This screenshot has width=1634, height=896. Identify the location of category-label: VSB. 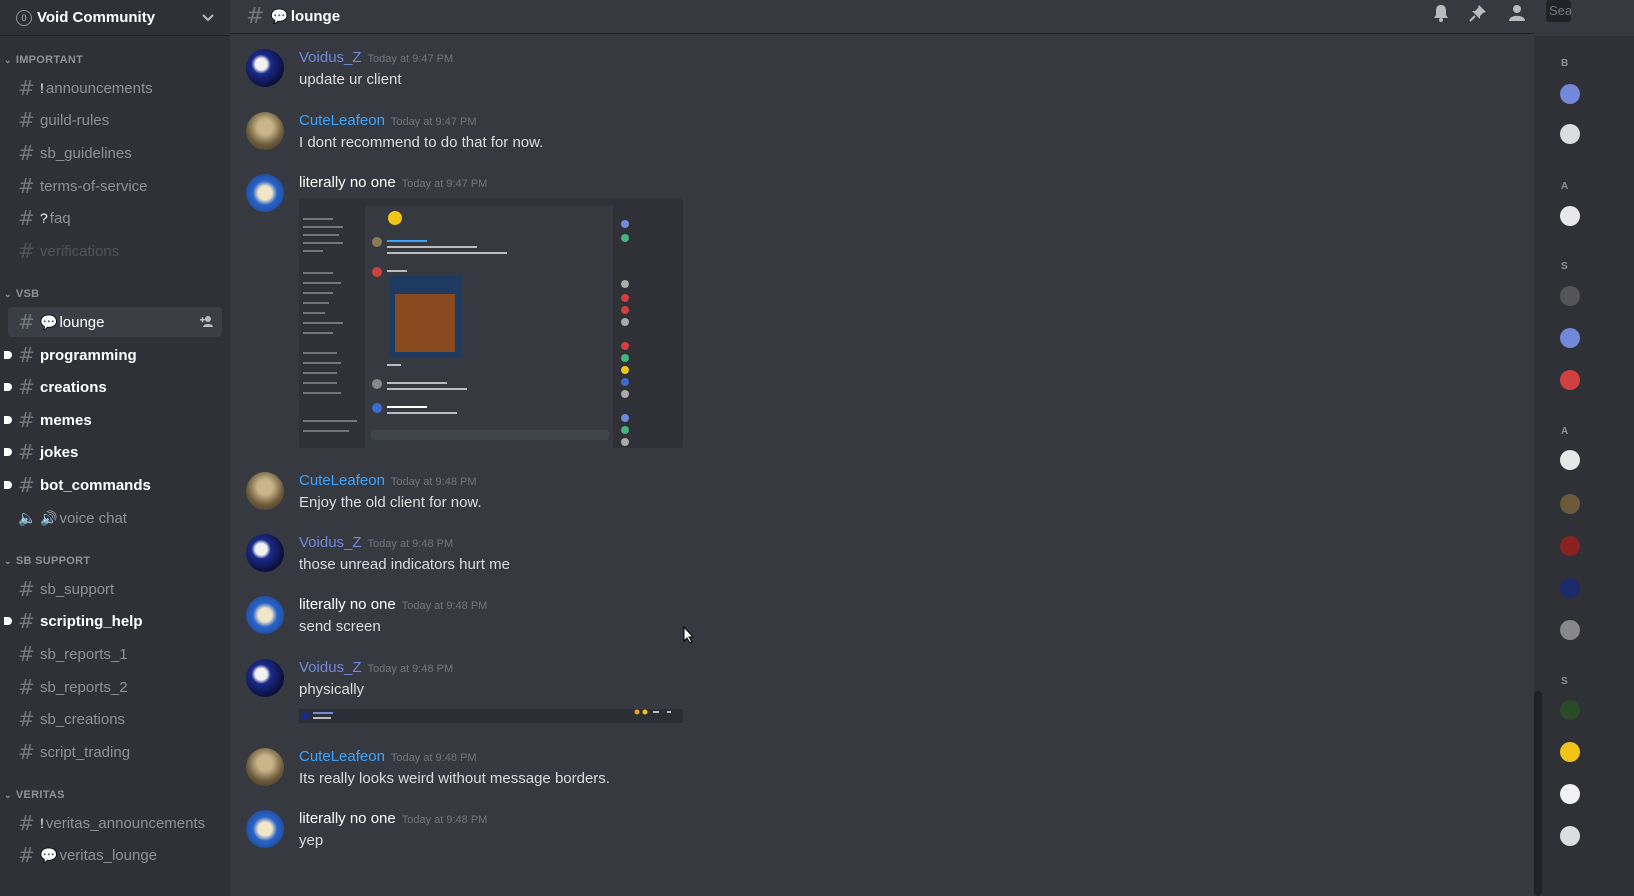
(27, 294).